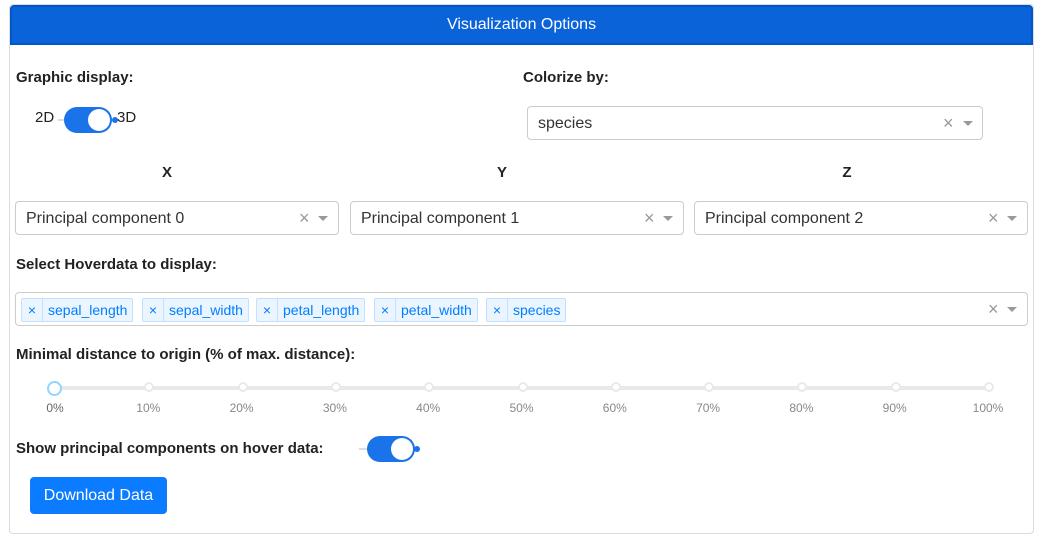 The height and width of the screenshot is (544, 1043). I want to click on x-axis-label: X, so click(166, 172).